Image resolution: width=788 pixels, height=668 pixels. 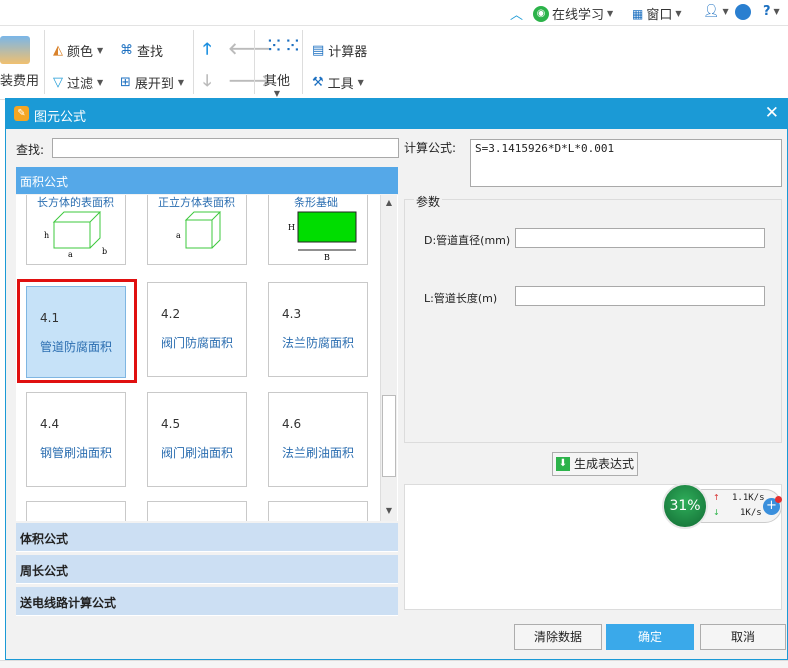 What do you see at coordinates (659, 15) in the screenshot?
I see `window-menu-label: 窗口` at bounding box center [659, 15].